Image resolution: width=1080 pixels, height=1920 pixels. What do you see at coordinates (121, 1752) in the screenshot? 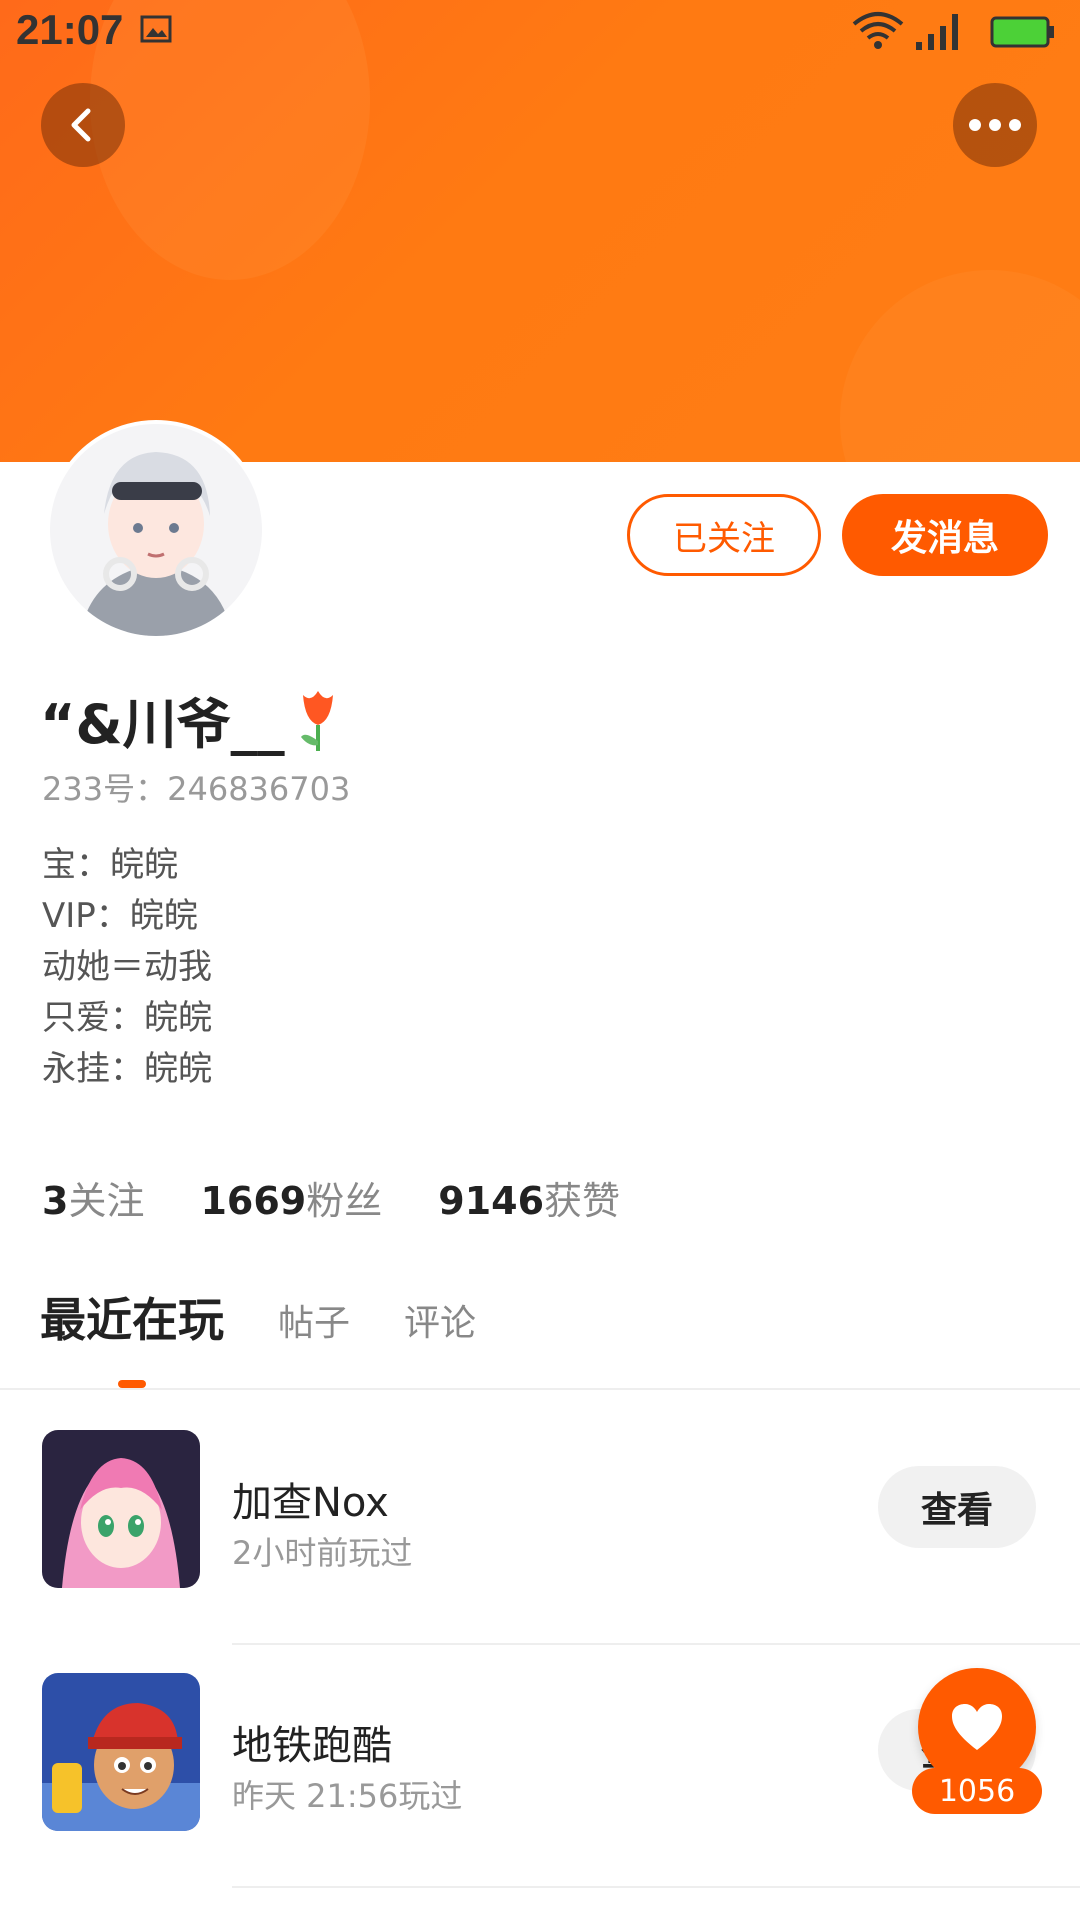
I see `subway-surfers-game-icon` at bounding box center [121, 1752].